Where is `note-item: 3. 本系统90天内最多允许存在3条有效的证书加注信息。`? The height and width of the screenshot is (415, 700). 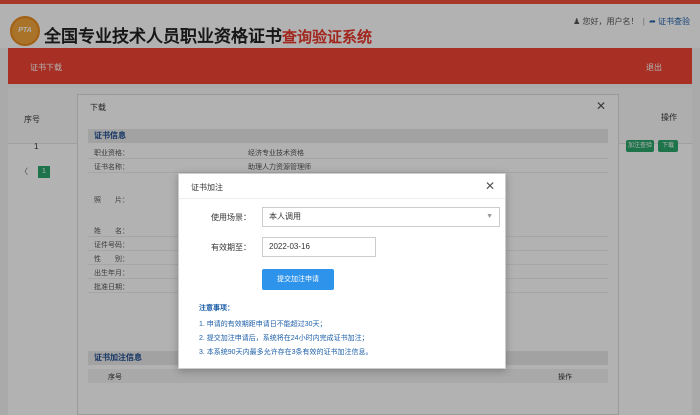
note-item: 3. 本系统90天内最多允许存在3条有效的证书加注信息。 is located at coordinates (286, 352).